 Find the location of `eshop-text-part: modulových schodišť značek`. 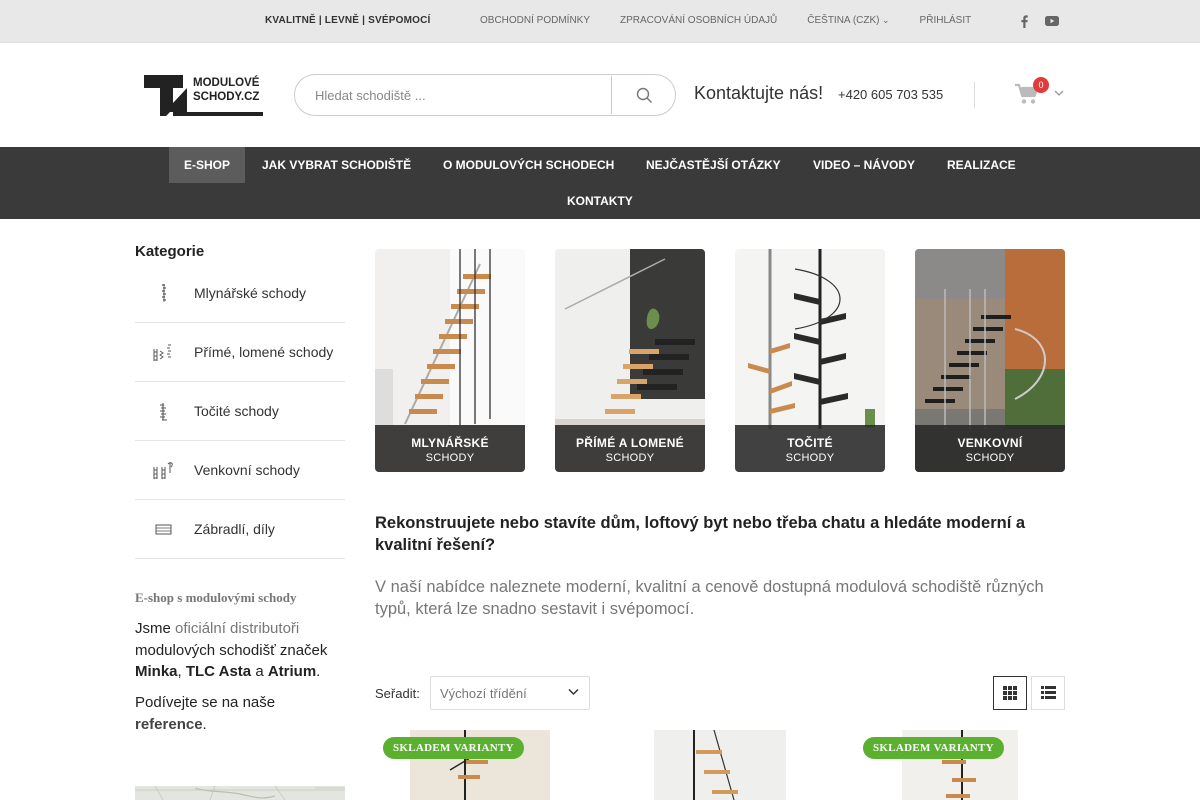

eshop-text-part: modulových schodišť značek is located at coordinates (231, 650).